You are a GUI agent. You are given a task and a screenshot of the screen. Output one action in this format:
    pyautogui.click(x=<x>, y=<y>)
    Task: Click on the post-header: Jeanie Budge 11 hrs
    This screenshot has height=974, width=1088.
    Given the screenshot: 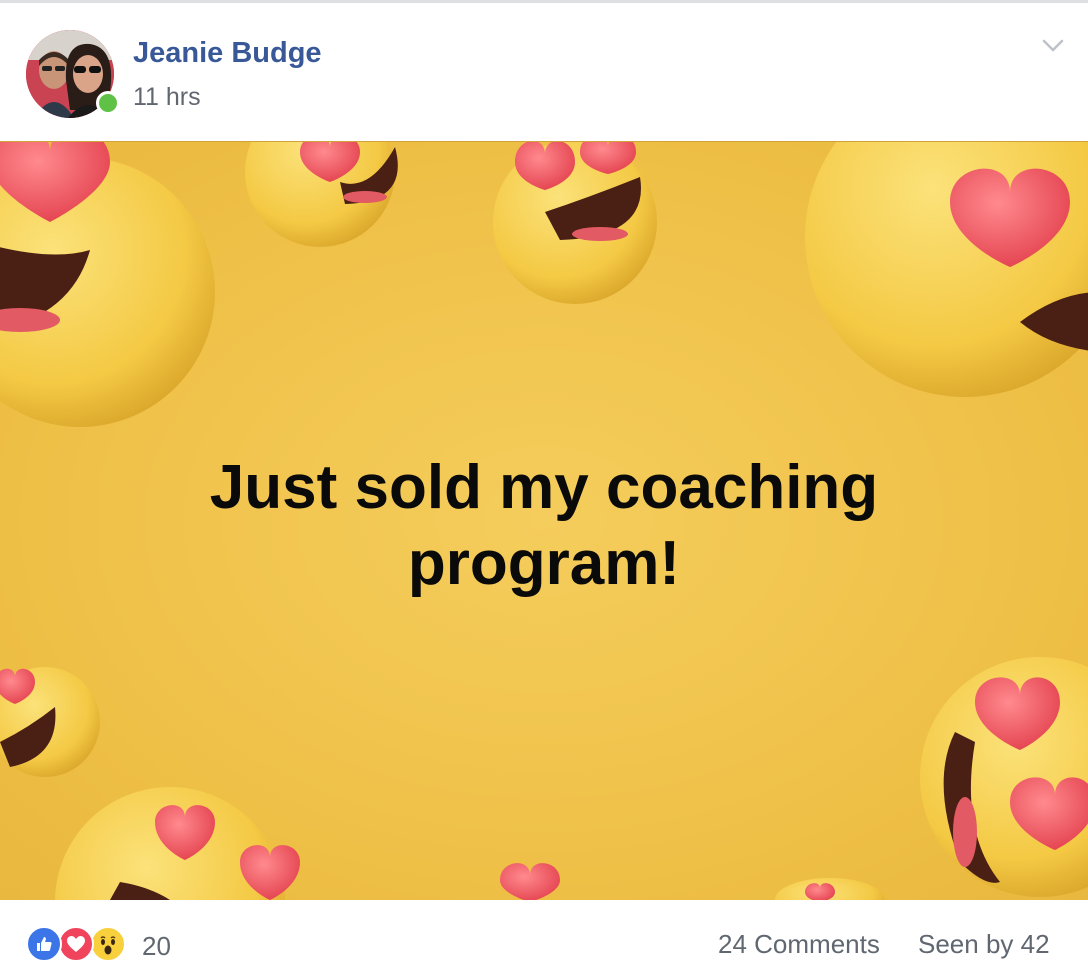 What is the action you would take?
    pyautogui.click(x=544, y=72)
    